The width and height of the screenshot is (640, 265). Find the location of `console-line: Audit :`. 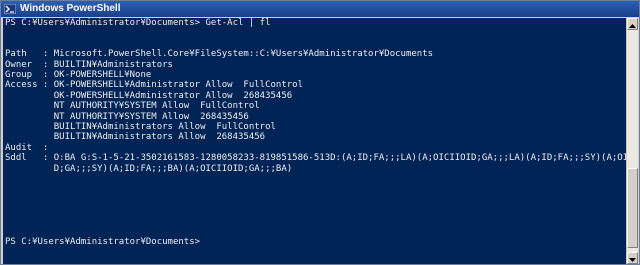

console-line: Audit : is located at coordinates (27, 147).